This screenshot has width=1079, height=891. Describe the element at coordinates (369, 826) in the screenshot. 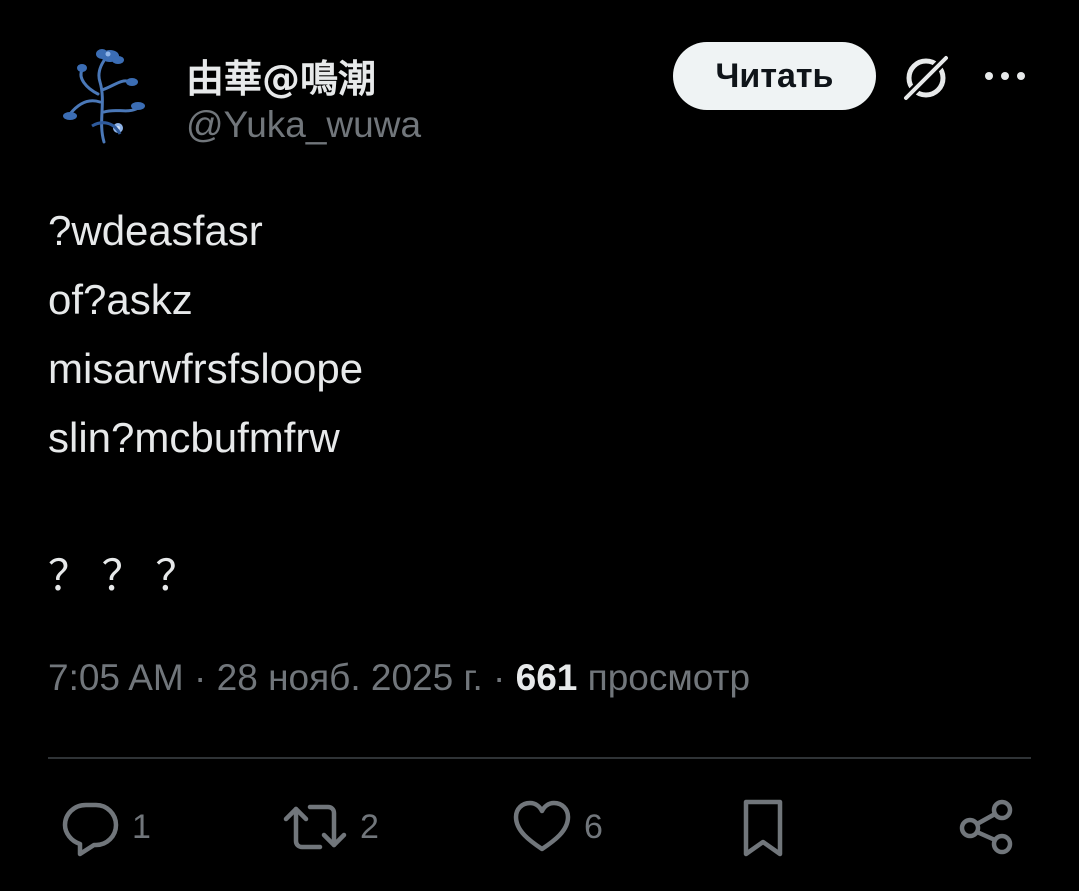

I see `retweet-count: 2` at that location.